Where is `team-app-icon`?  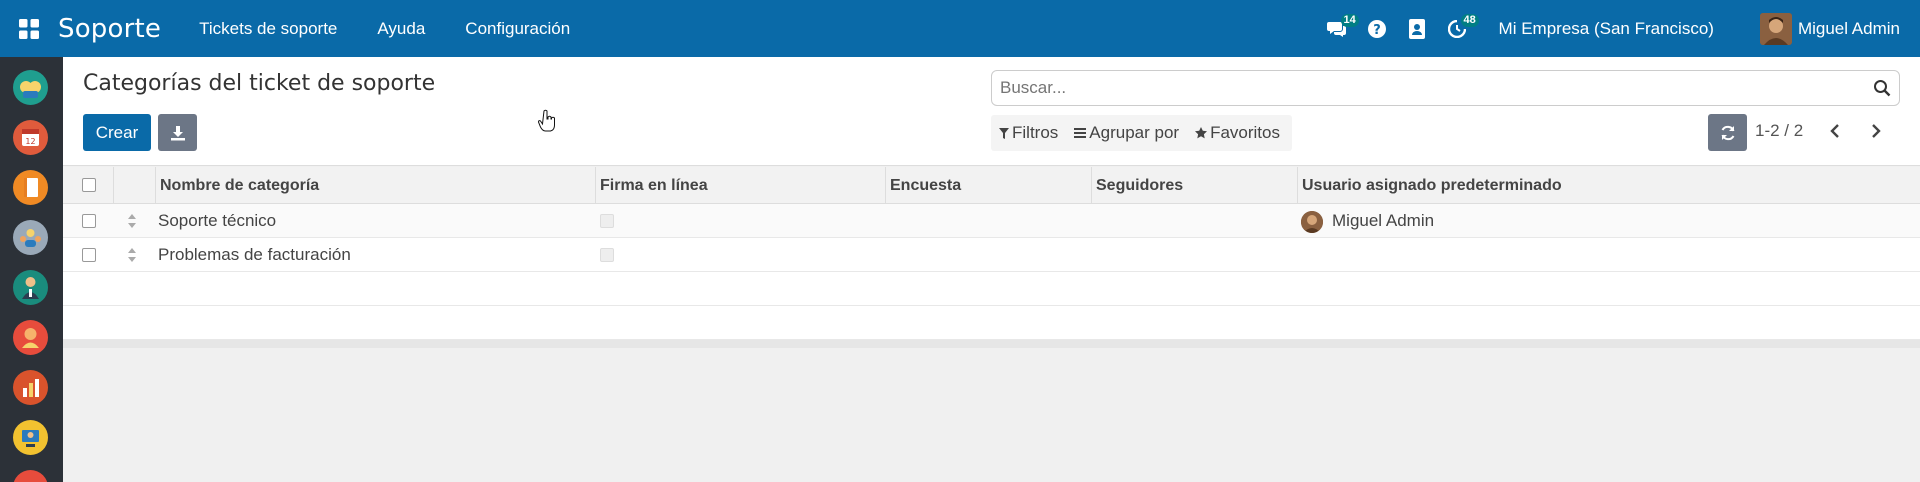 team-app-icon is located at coordinates (30, 237).